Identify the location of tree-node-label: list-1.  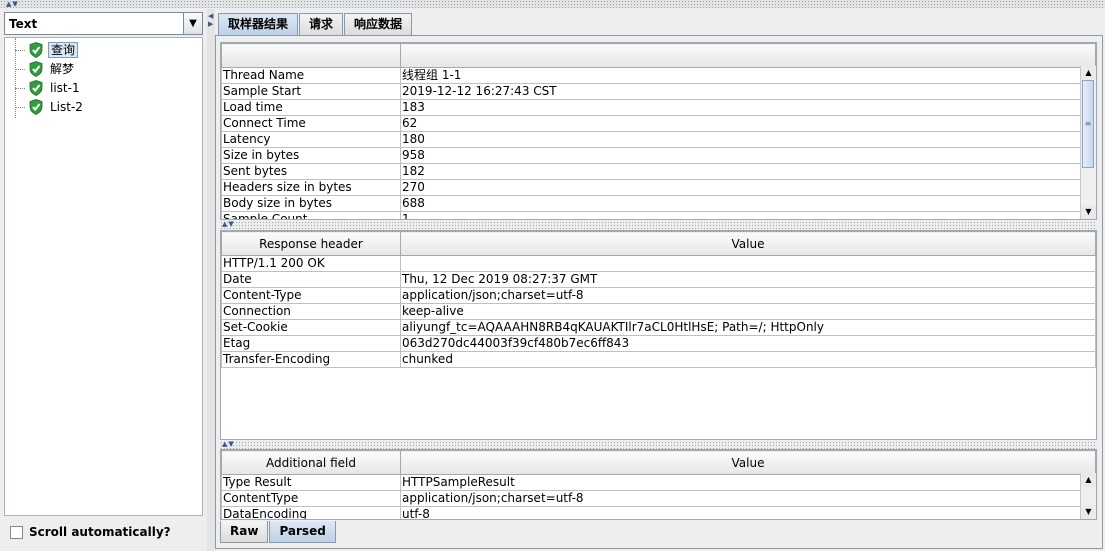
(65, 88).